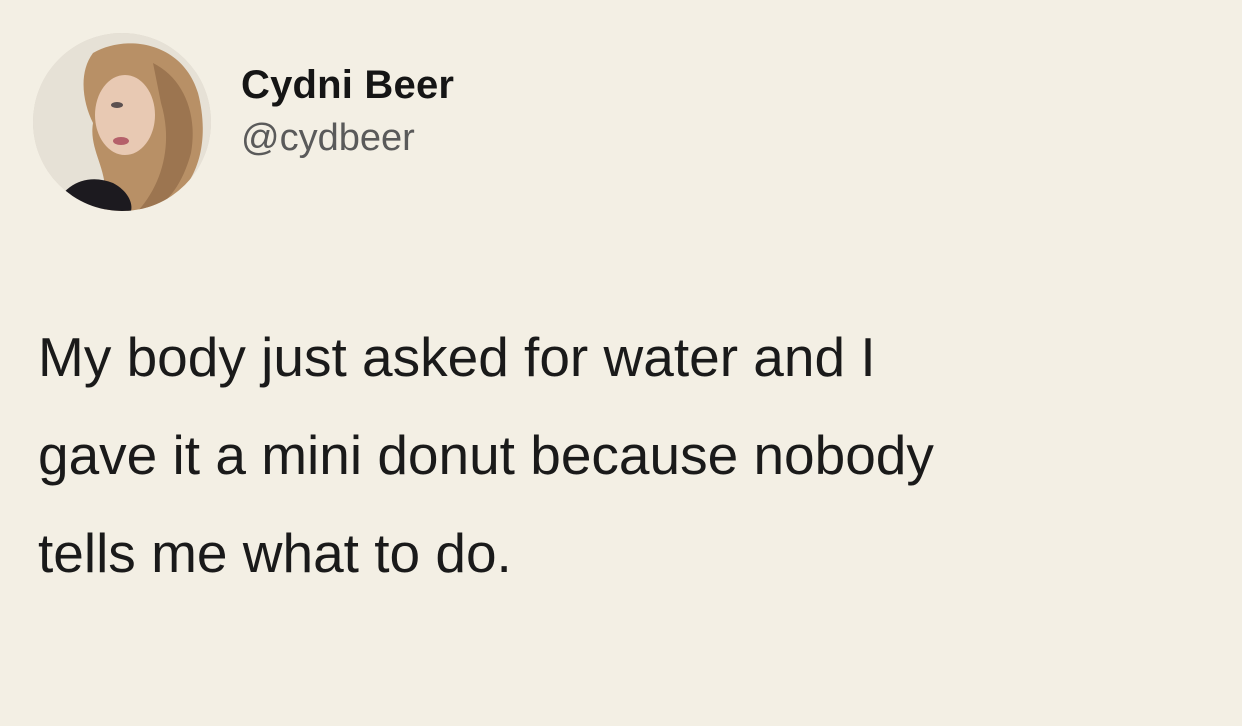  What do you see at coordinates (347, 138) in the screenshot?
I see `user-handle: @cydbeer` at bounding box center [347, 138].